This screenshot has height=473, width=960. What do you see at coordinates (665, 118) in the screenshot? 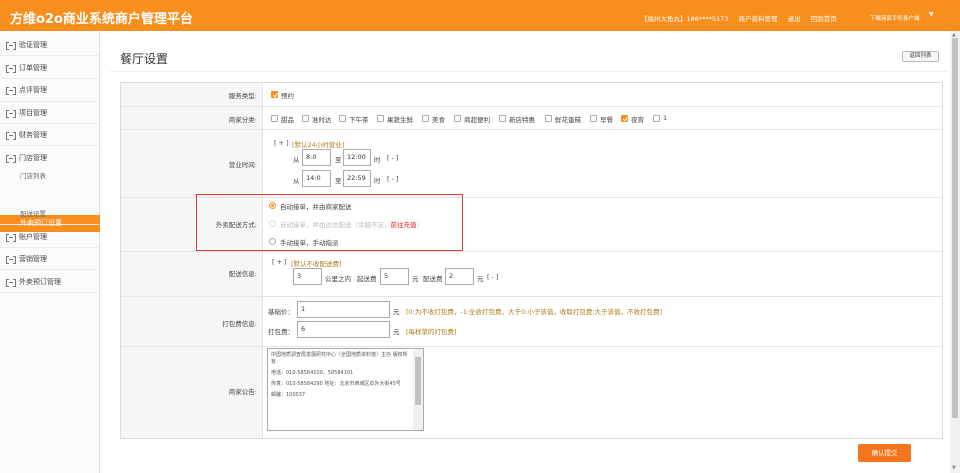
I see `category-option: 1` at bounding box center [665, 118].